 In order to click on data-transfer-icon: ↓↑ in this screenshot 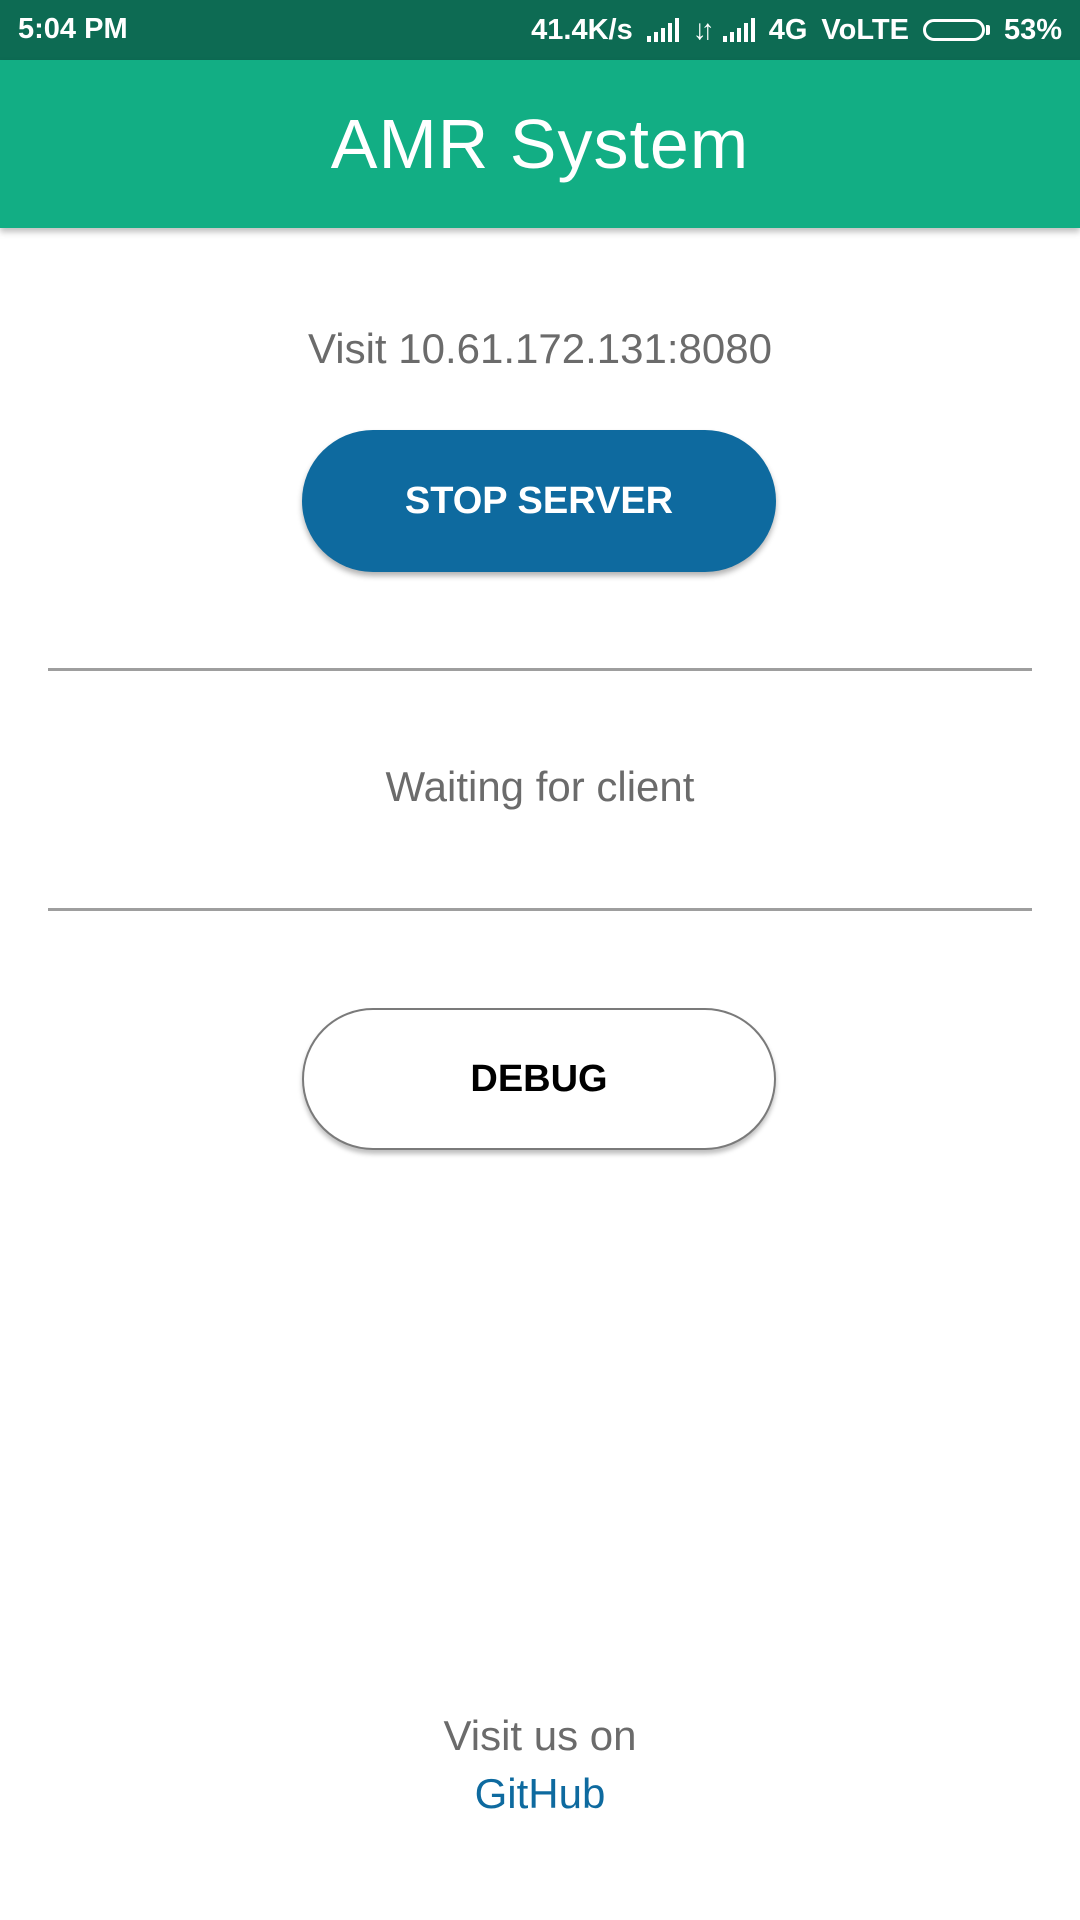, I will do `click(703, 29)`.